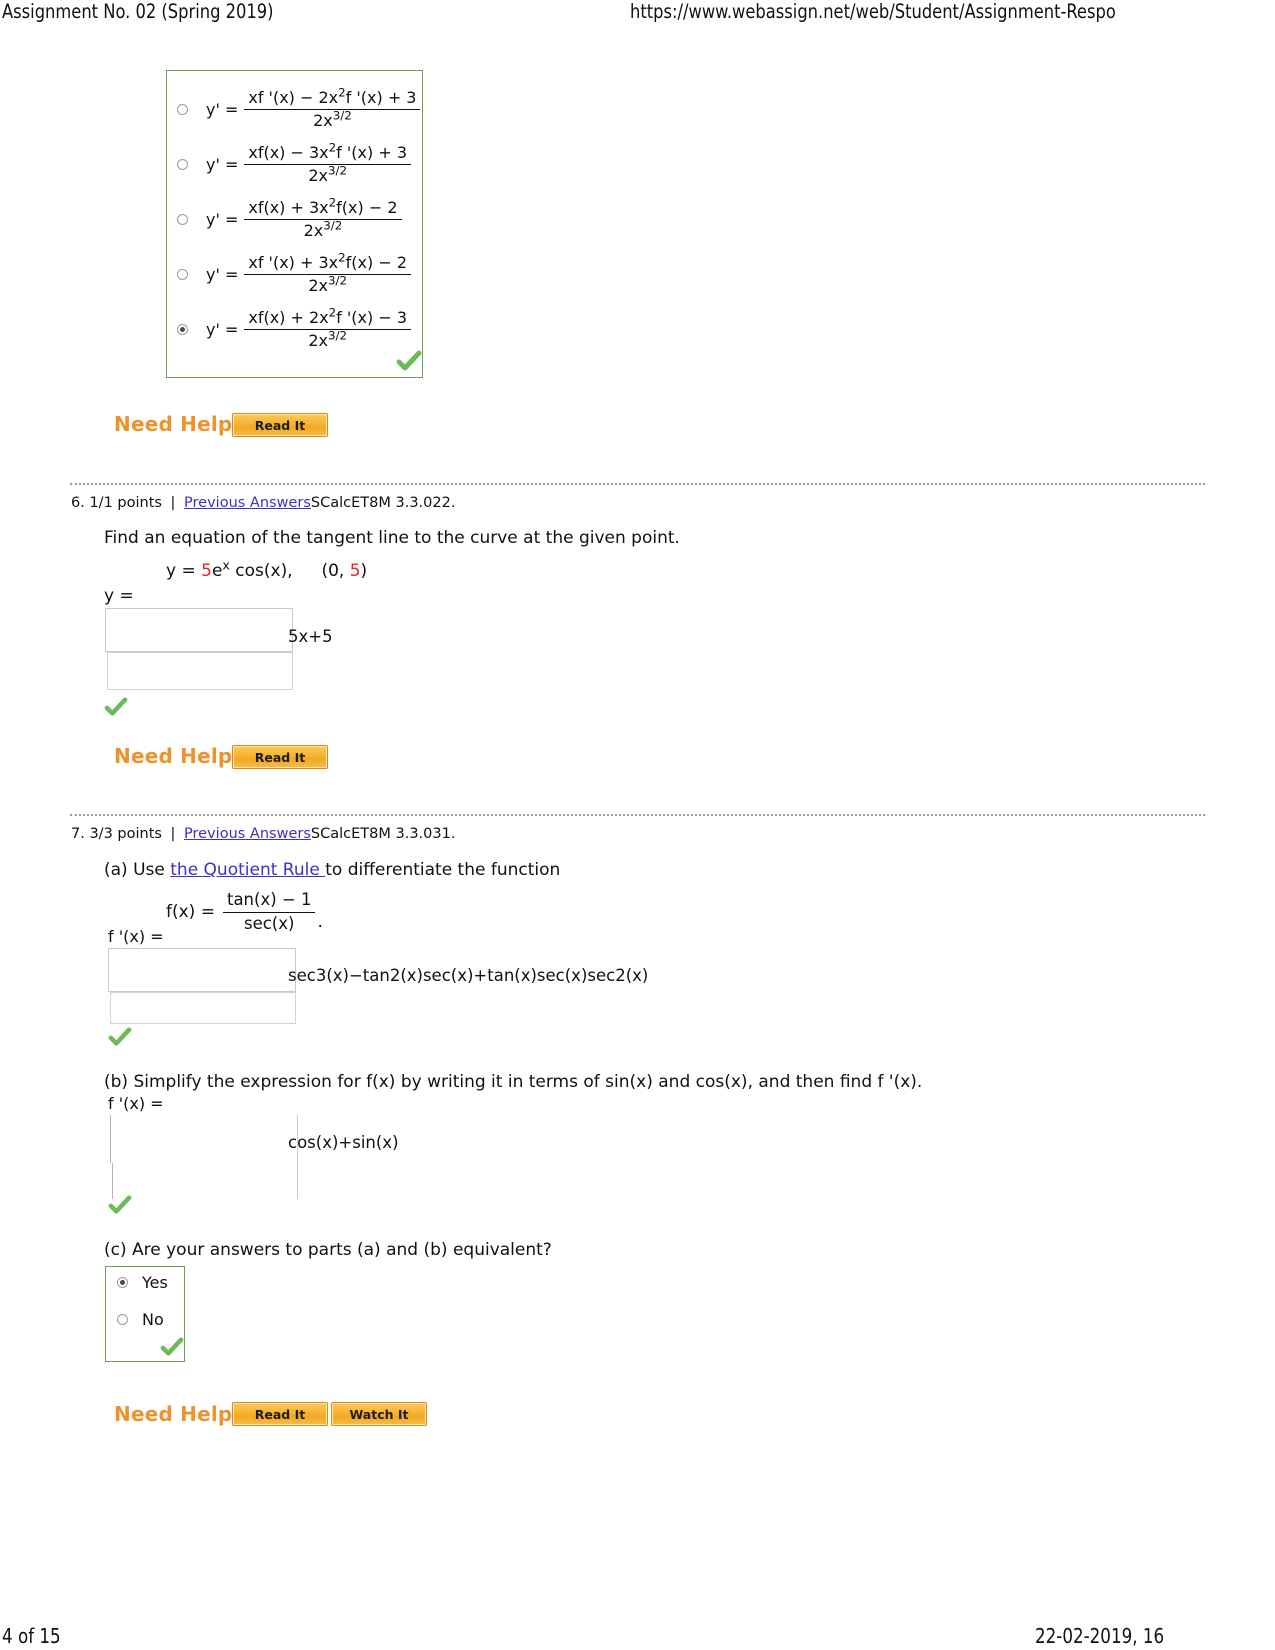 The image size is (1275, 1650). I want to click on question6-equation: y = 5ex cos(x), (0, 5), so click(267, 570).